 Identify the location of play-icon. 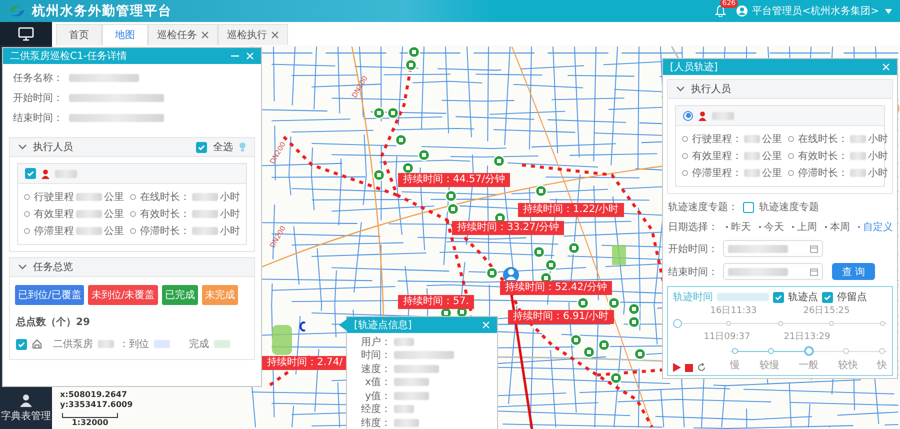
(677, 367).